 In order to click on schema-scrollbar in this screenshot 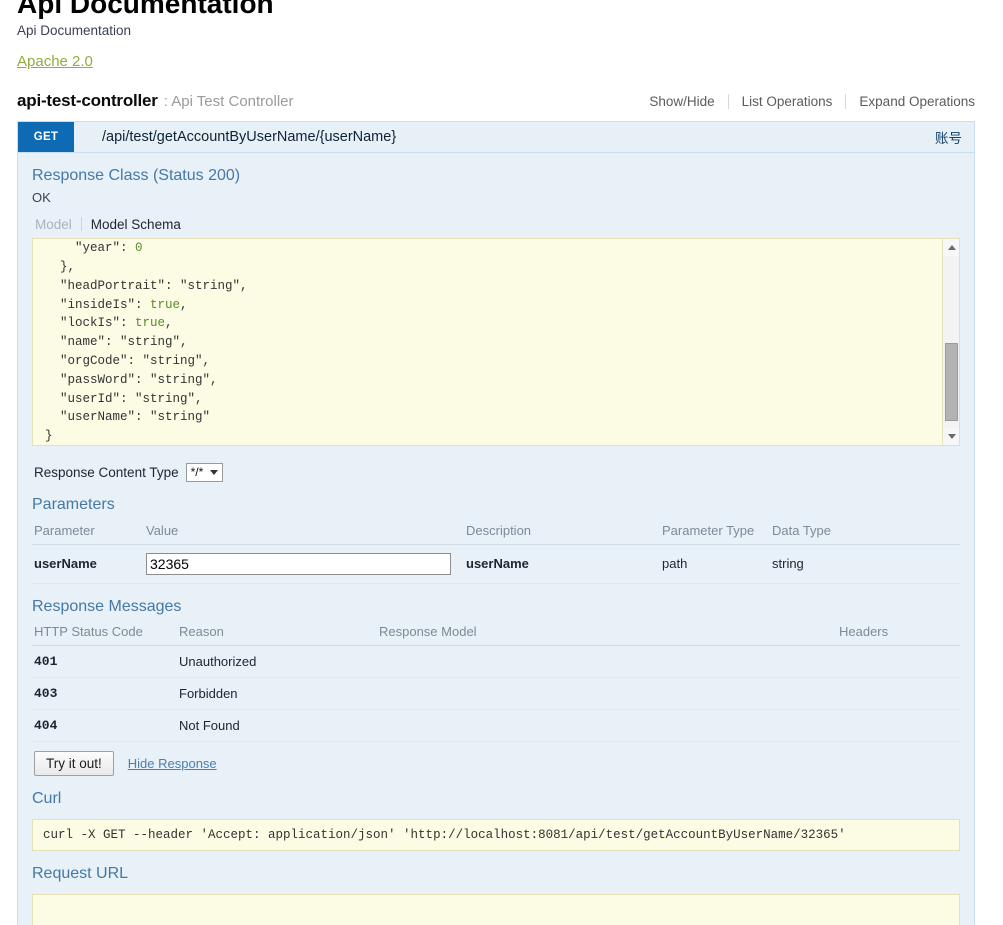, I will do `click(950, 341)`.